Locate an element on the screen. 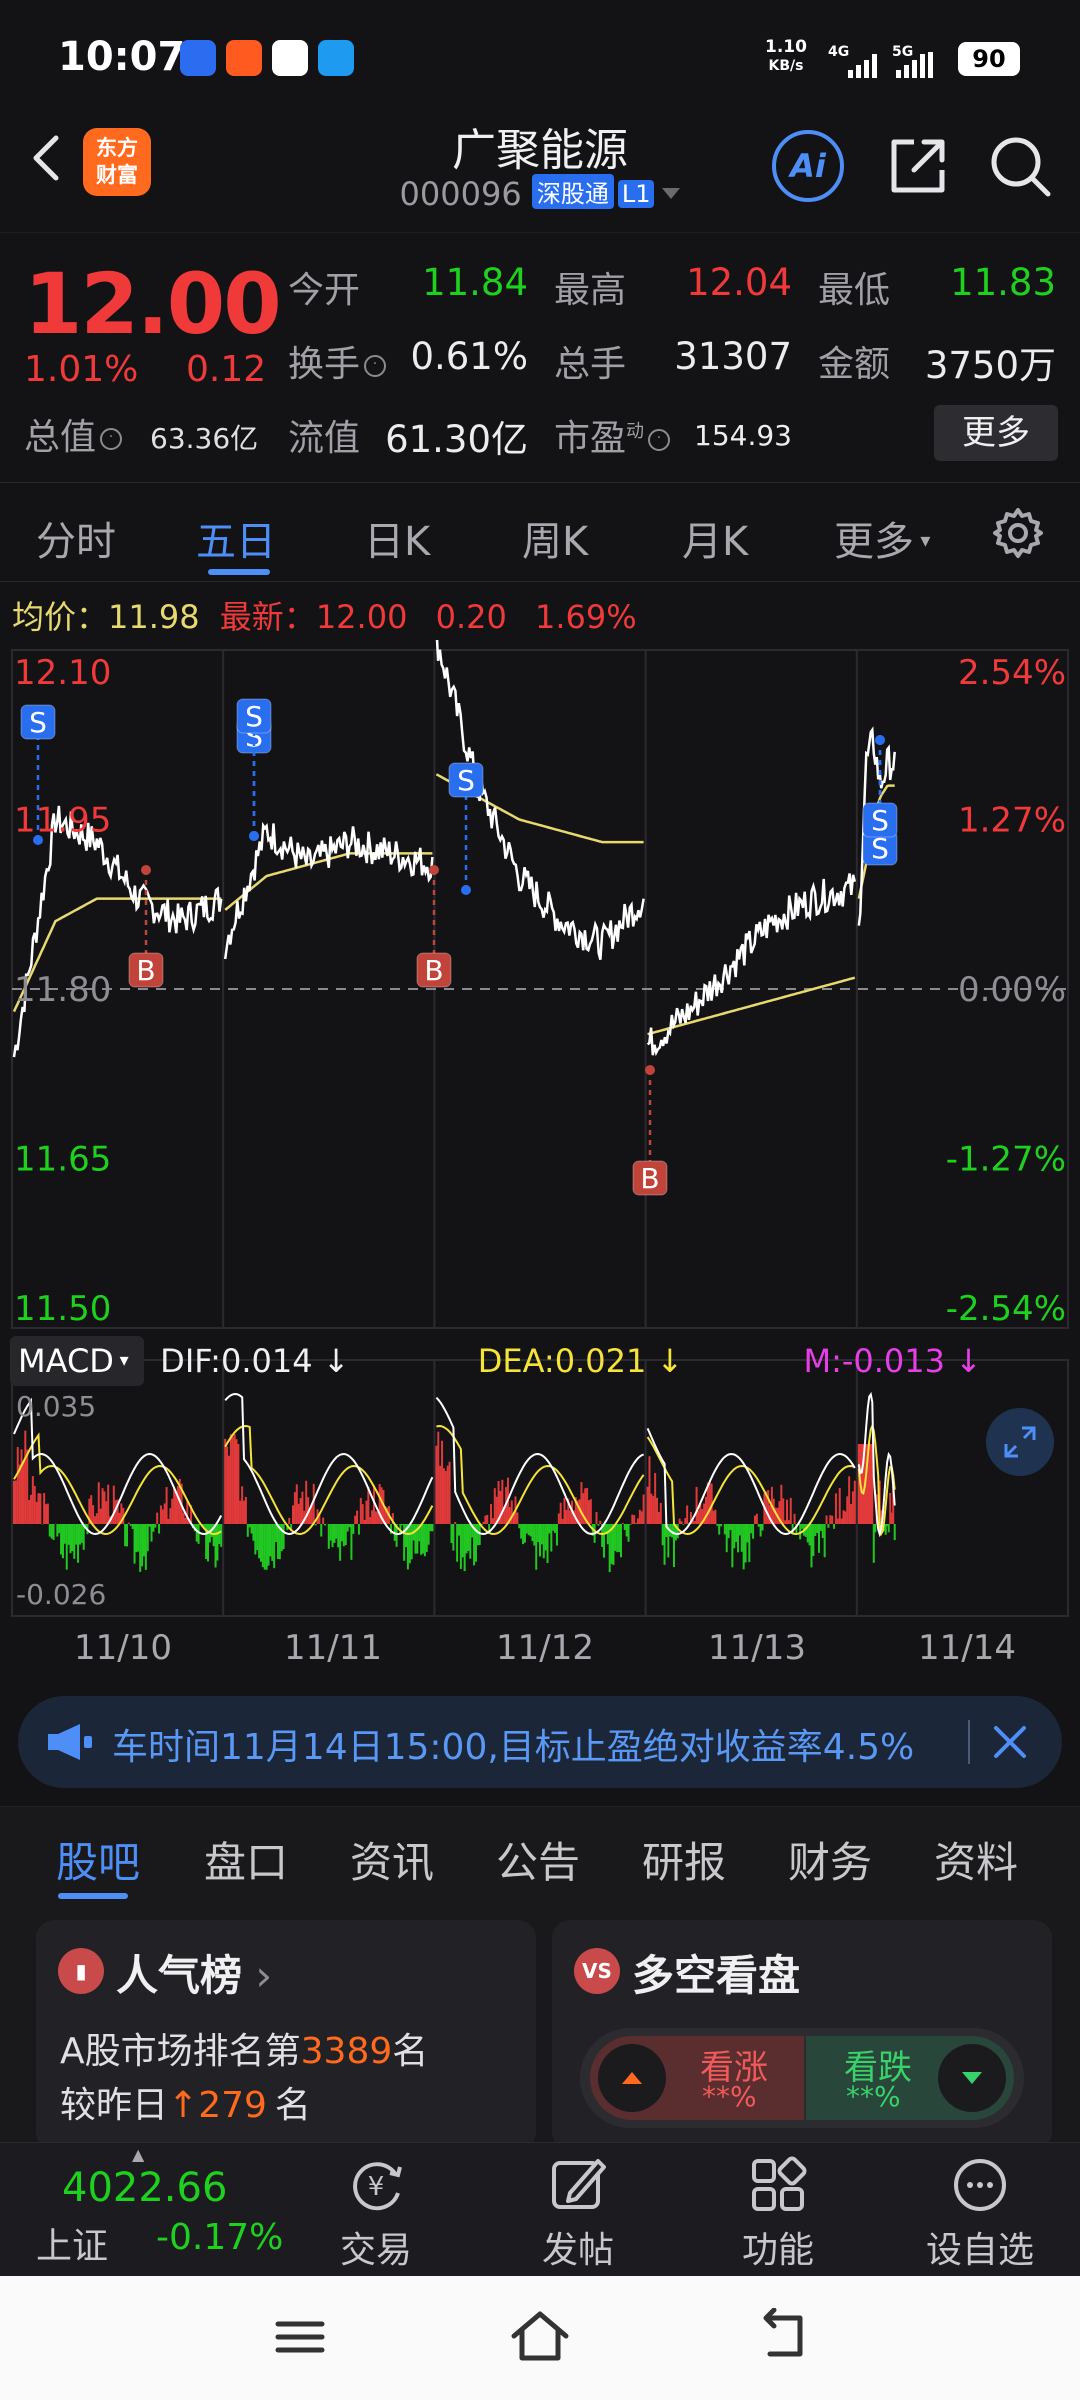 The image size is (1080, 2400). latest-value: 12.00 is located at coordinates (361, 617).